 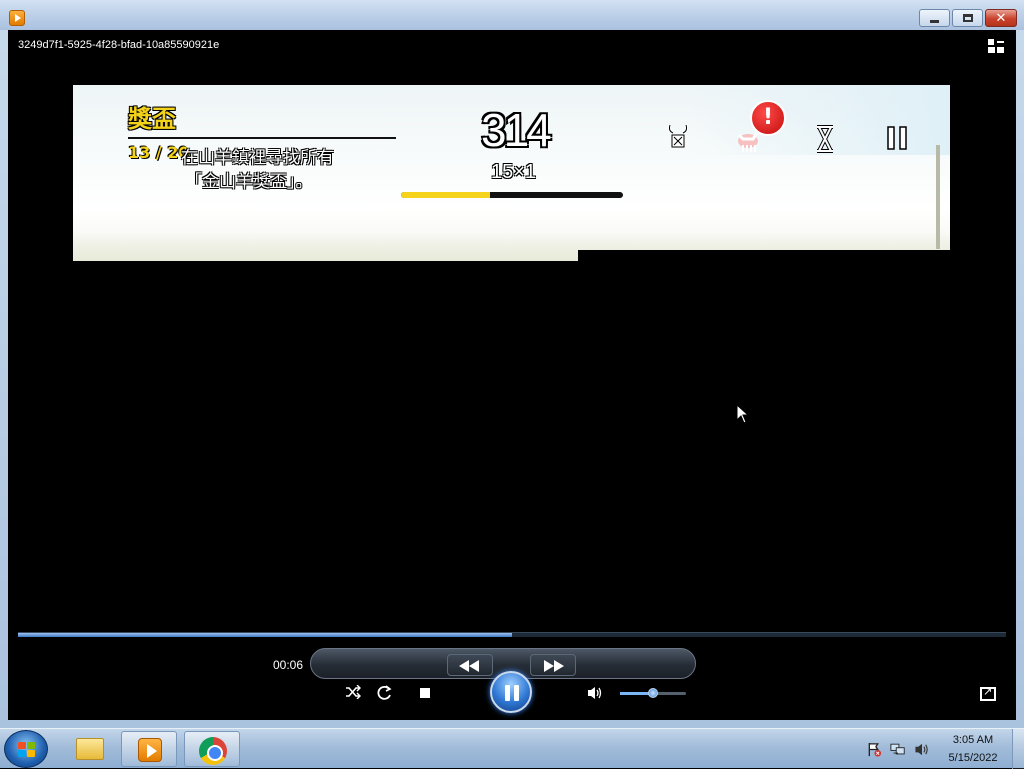 I want to click on start-button, so click(x=26, y=749).